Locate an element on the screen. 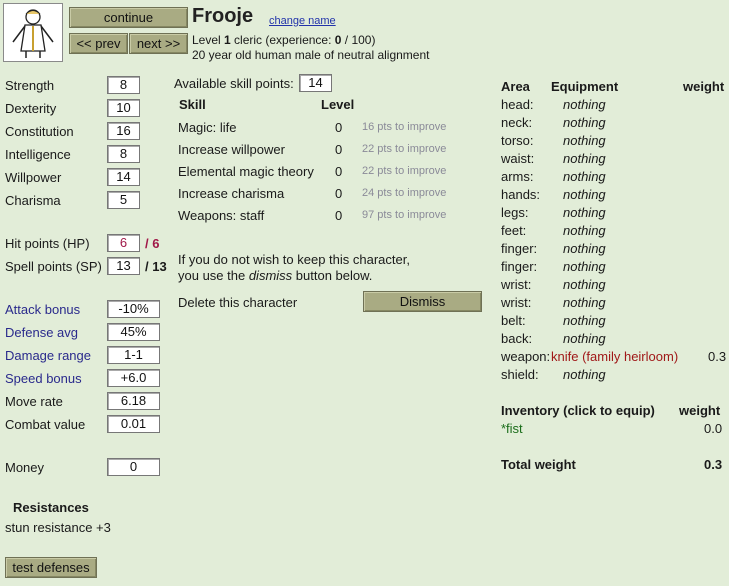 The width and height of the screenshot is (729, 586). character-portrait is located at coordinates (33, 32).